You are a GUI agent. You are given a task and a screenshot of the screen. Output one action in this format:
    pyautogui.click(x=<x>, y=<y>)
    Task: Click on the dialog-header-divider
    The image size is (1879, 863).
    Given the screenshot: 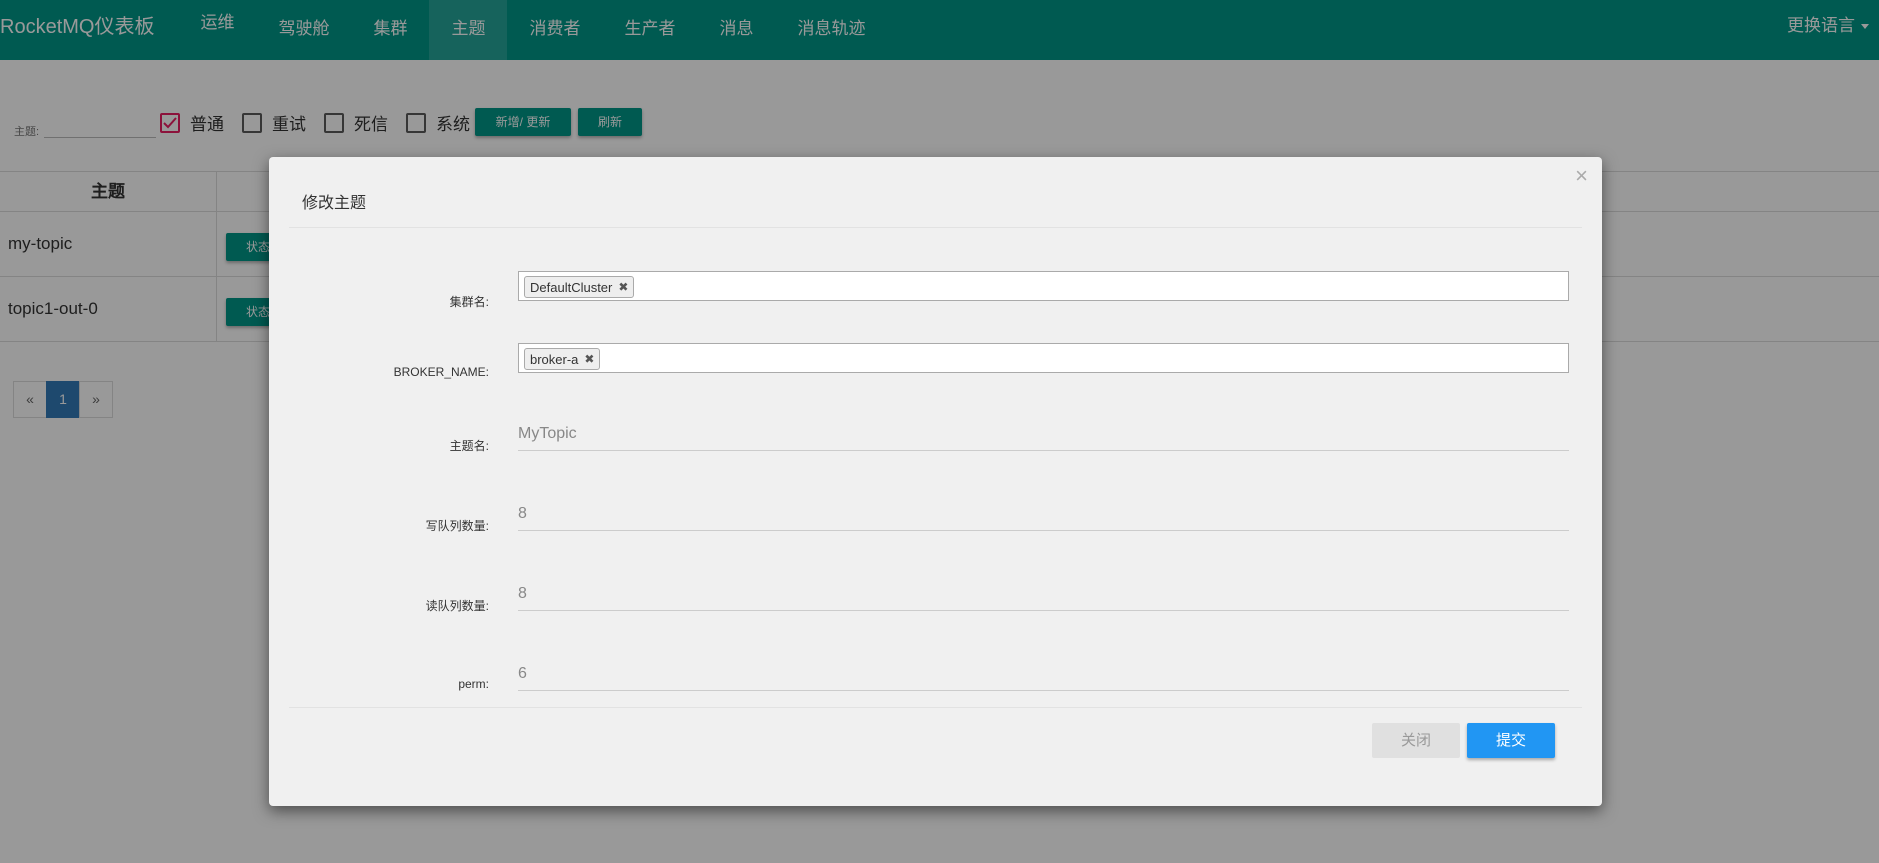 What is the action you would take?
    pyautogui.click(x=935, y=227)
    